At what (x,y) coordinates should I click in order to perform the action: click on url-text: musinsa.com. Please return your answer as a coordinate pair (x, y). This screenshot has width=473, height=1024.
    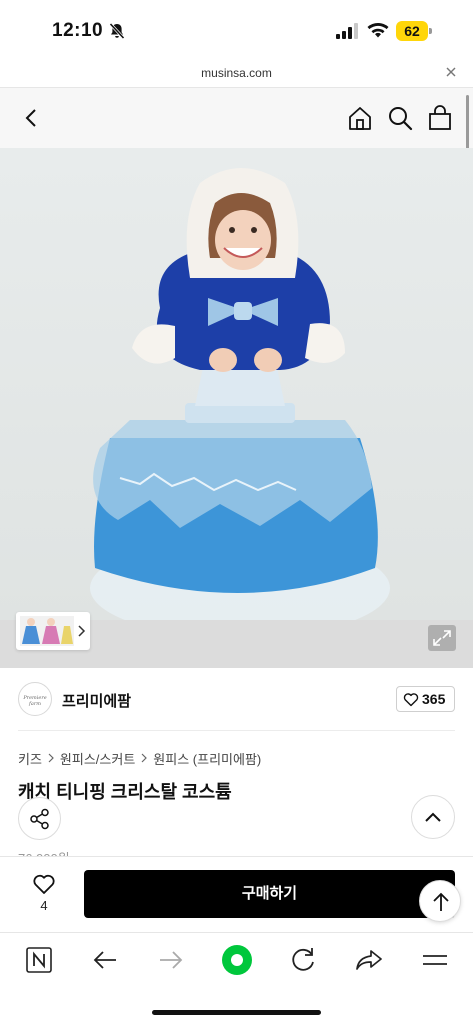
    Looking at the image, I should click on (236, 73).